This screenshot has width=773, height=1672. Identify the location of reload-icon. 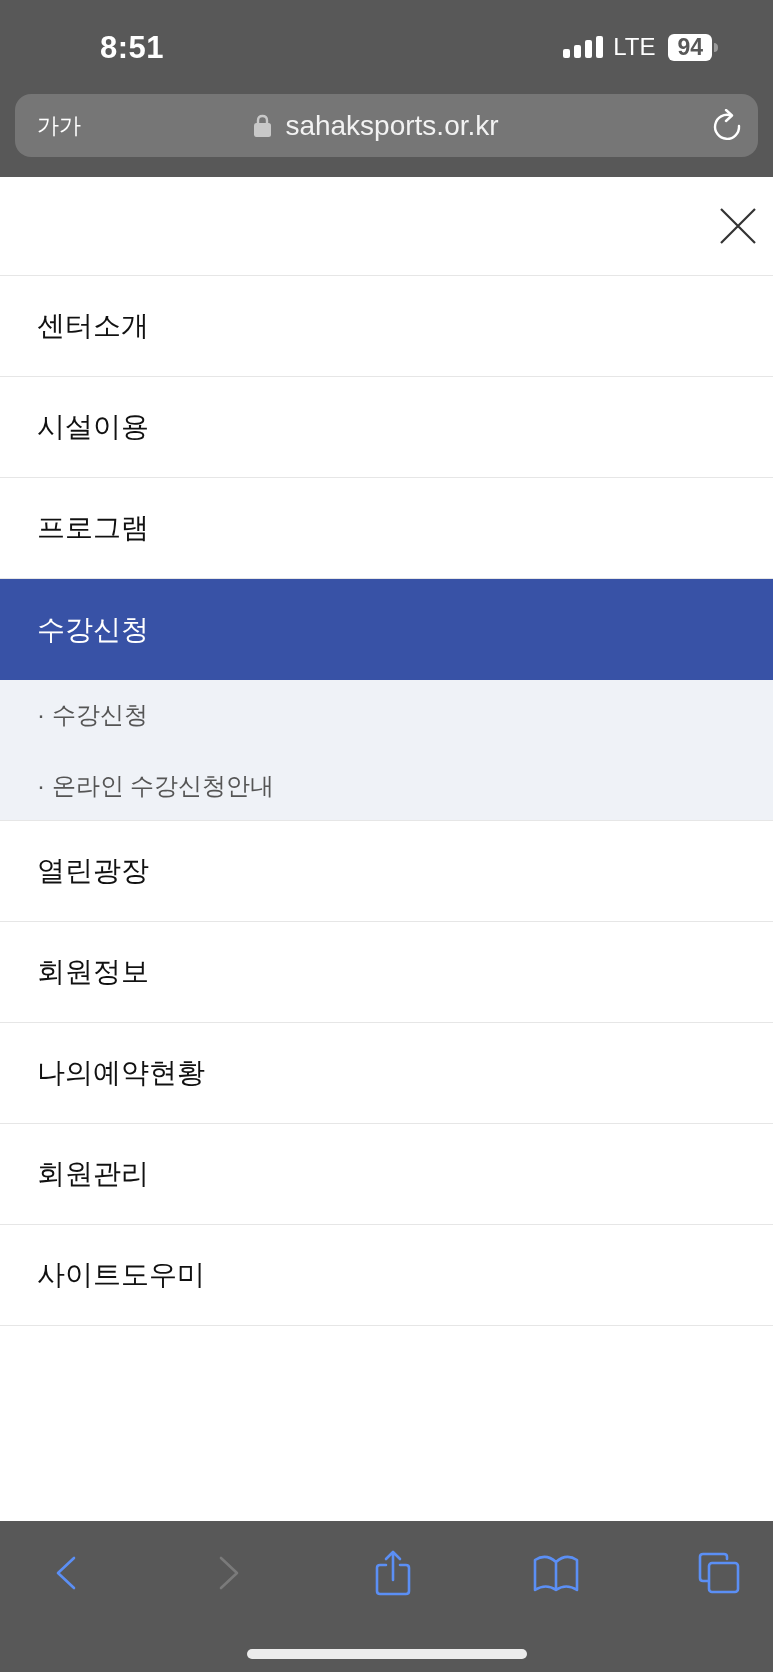
(727, 125).